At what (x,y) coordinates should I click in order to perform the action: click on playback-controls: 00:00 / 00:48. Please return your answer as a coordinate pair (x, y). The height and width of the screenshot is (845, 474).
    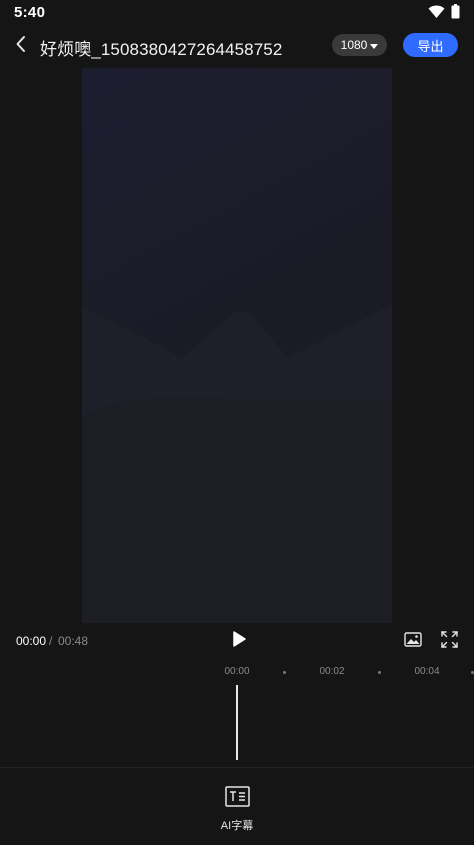
    Looking at the image, I should click on (237, 641).